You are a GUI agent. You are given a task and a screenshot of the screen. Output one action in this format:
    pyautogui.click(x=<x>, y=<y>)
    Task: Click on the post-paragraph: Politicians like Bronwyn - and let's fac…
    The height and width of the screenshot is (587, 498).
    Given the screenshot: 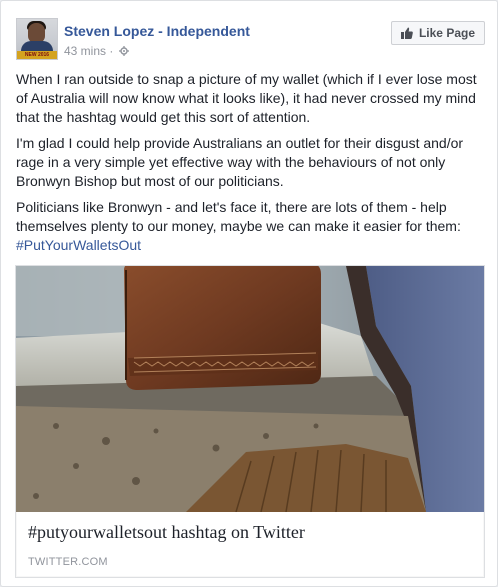 What is the action you would take?
    pyautogui.click(x=238, y=226)
    